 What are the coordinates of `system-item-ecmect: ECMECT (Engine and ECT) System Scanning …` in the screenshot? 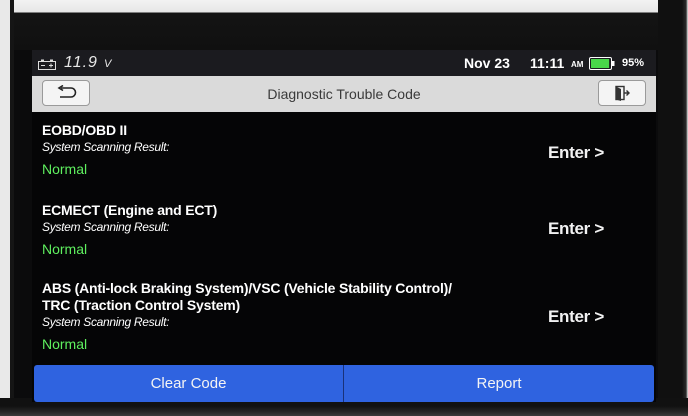 It's located at (129, 230).